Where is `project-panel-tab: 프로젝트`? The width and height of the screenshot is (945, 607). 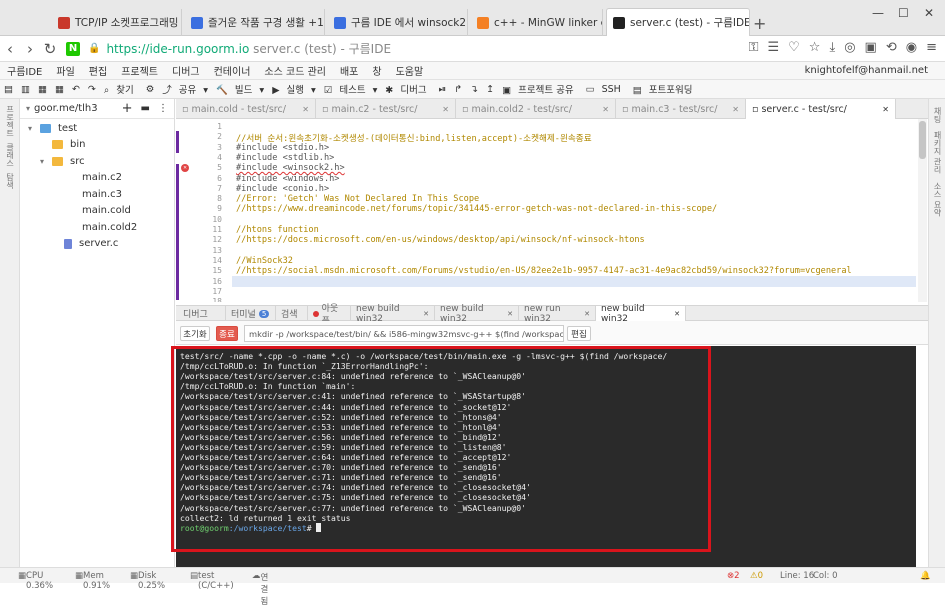
project-panel-tab: 프로젝트 is located at coordinates (10, 121).